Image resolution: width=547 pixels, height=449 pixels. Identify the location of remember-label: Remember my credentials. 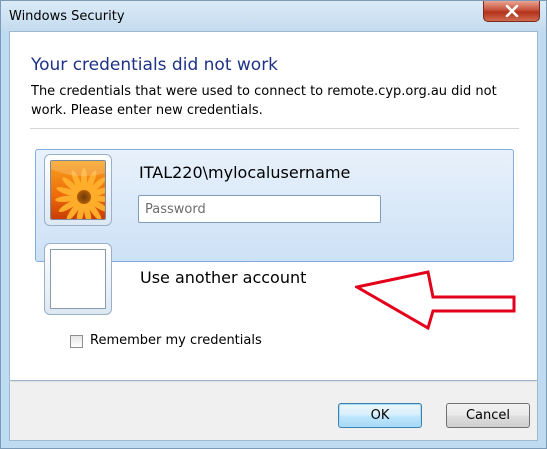
(176, 340).